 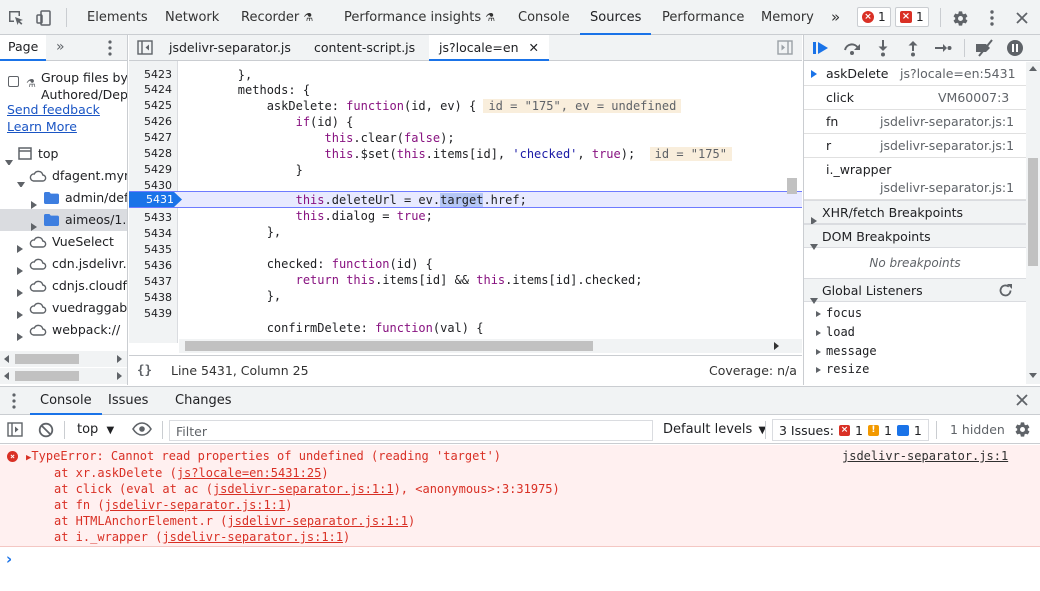 What do you see at coordinates (63, 176) in the screenshot?
I see `tree-item-dfagent: dfagent.myne` at bounding box center [63, 176].